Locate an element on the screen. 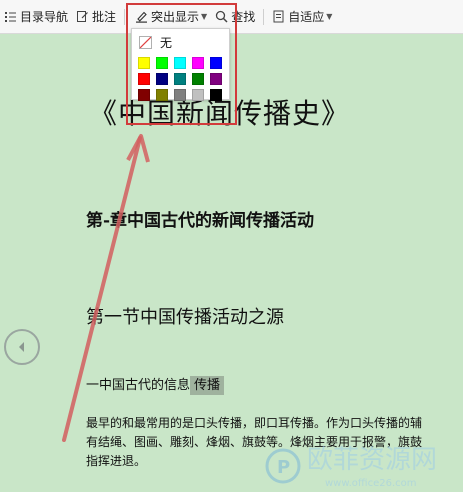 This screenshot has height=492, width=463. watermark-logo: P 欧菲资源网 www.office26.com is located at coordinates (351, 467).